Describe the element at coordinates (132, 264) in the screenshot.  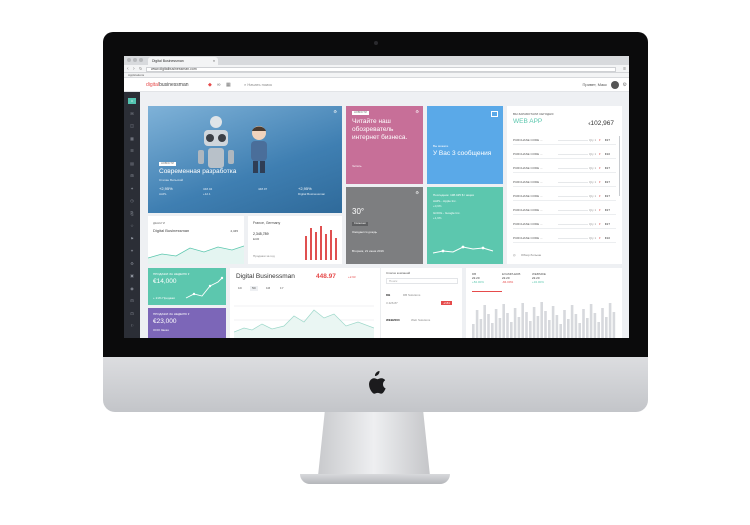
I see `sidebar-item-14: ⚙` at that location.